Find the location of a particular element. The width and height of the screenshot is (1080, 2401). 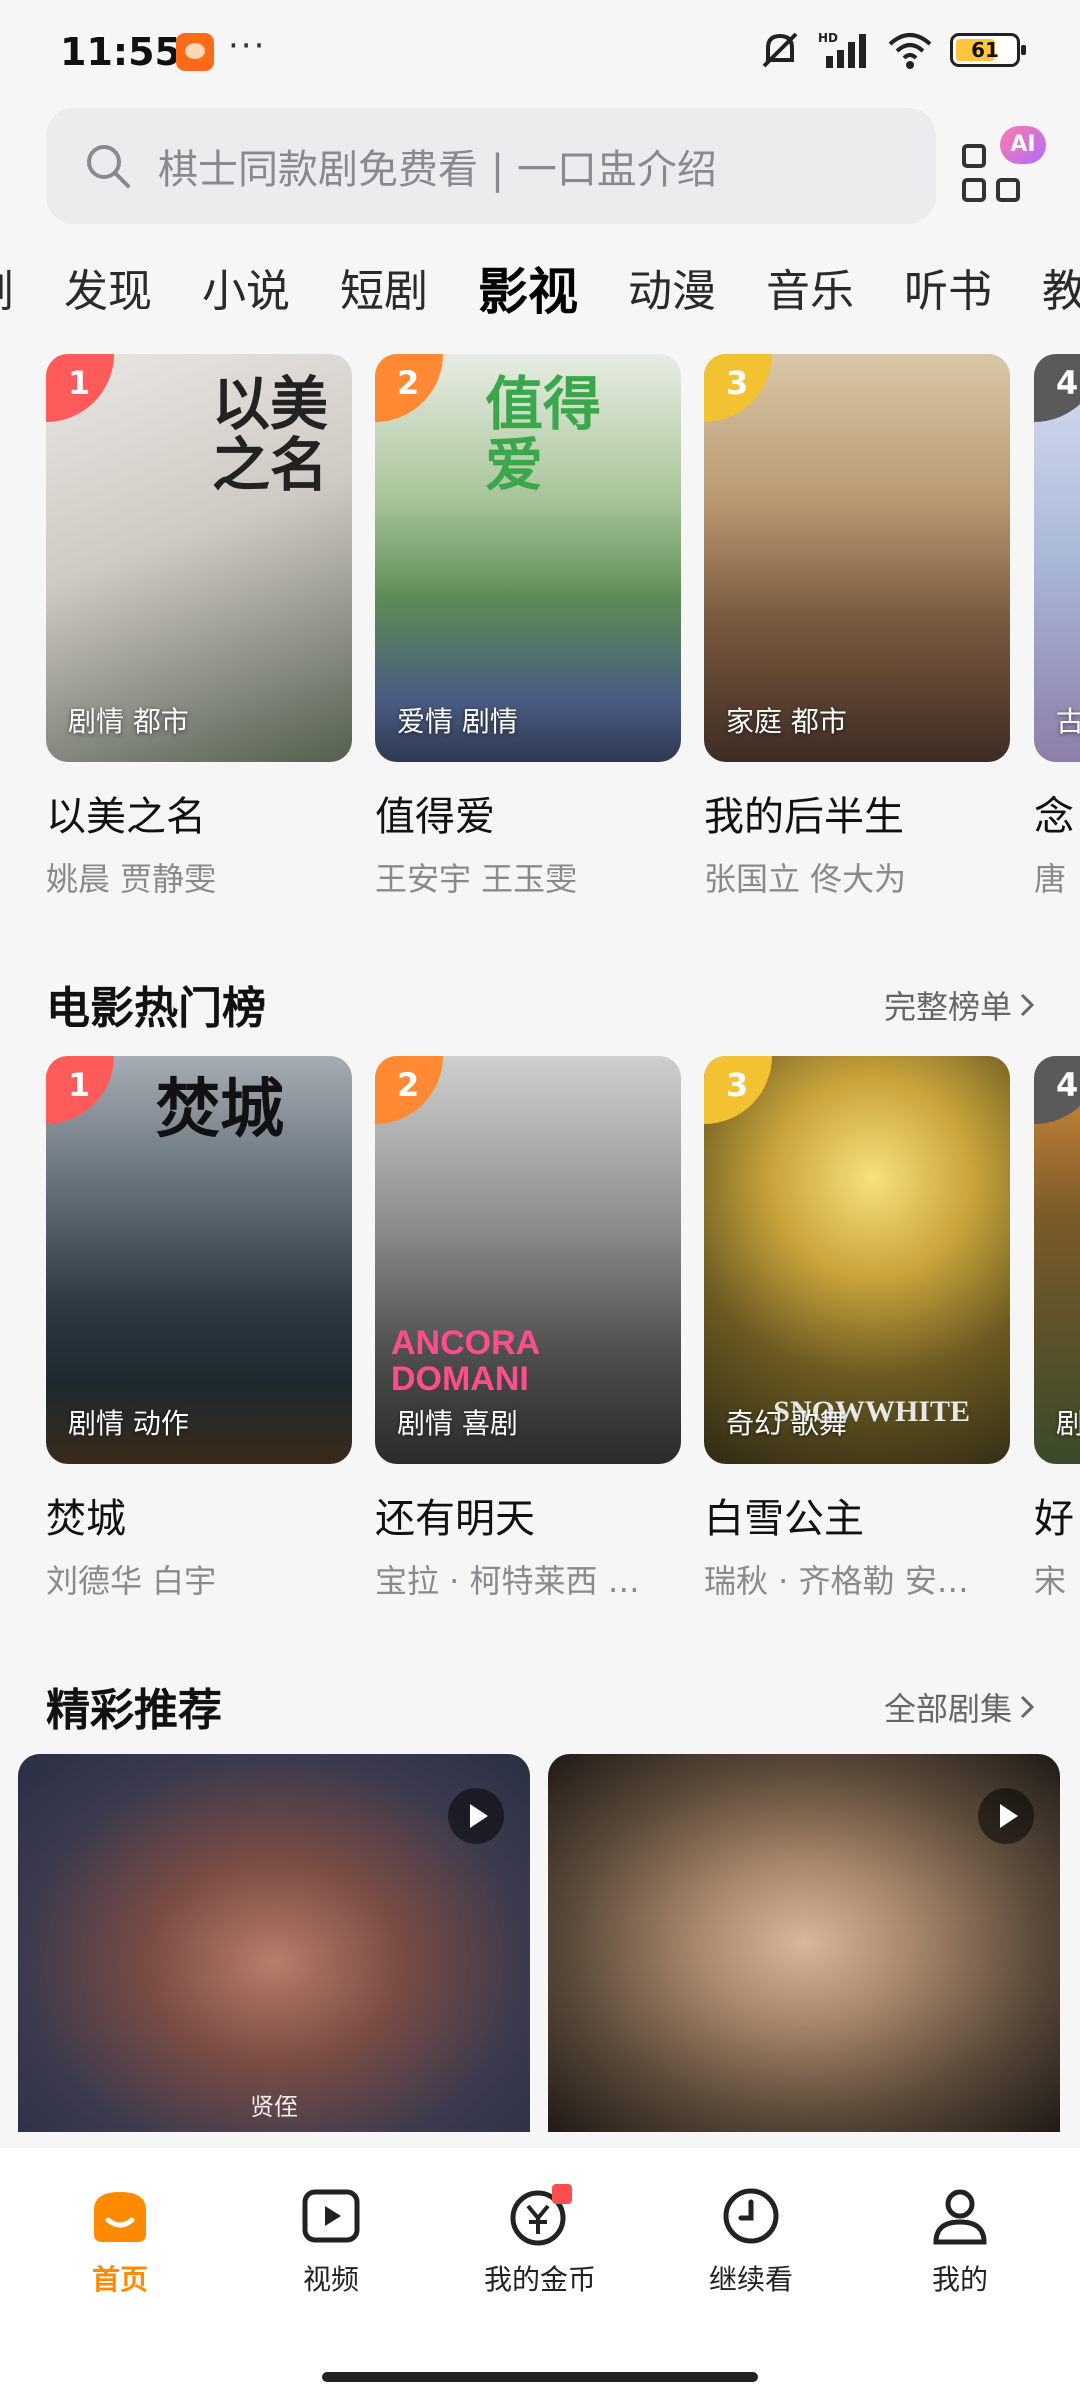

mute-icon is located at coordinates (780, 50).